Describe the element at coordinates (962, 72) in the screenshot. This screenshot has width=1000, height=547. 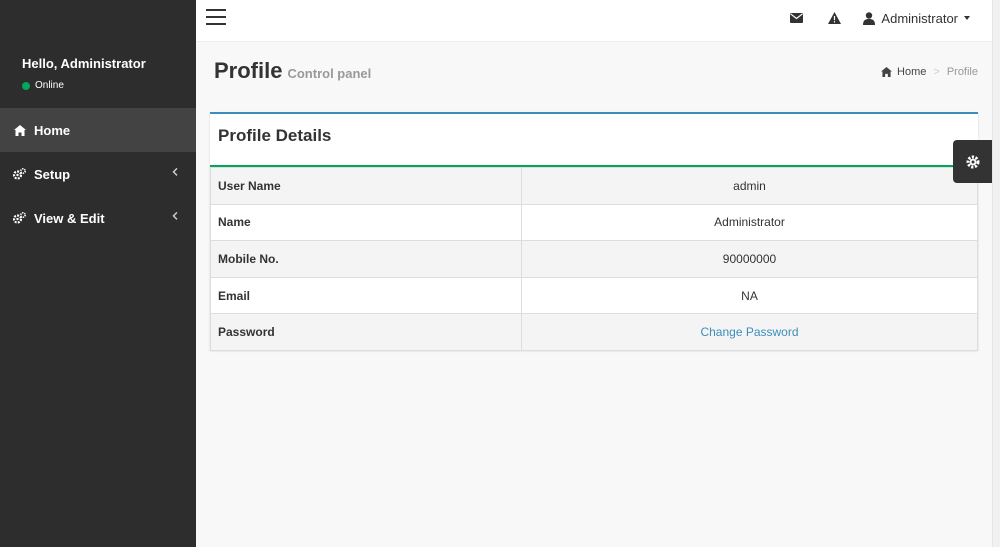
I see `breadcrumb-current: Profile` at that location.